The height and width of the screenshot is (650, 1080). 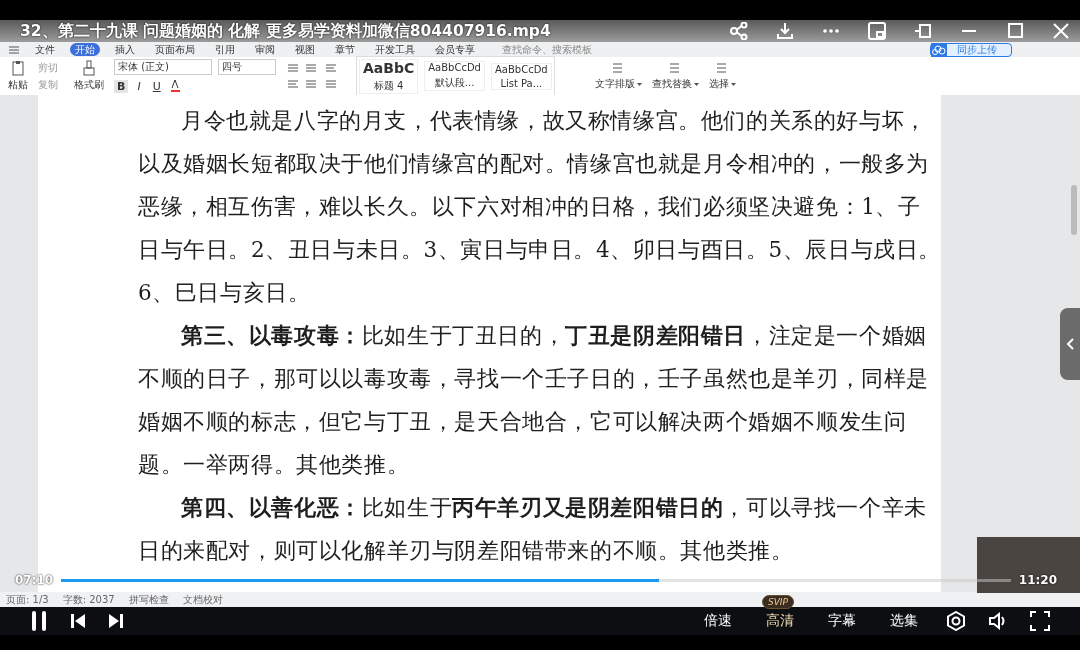 What do you see at coordinates (1037, 580) in the screenshot?
I see `total-time: 11:20` at bounding box center [1037, 580].